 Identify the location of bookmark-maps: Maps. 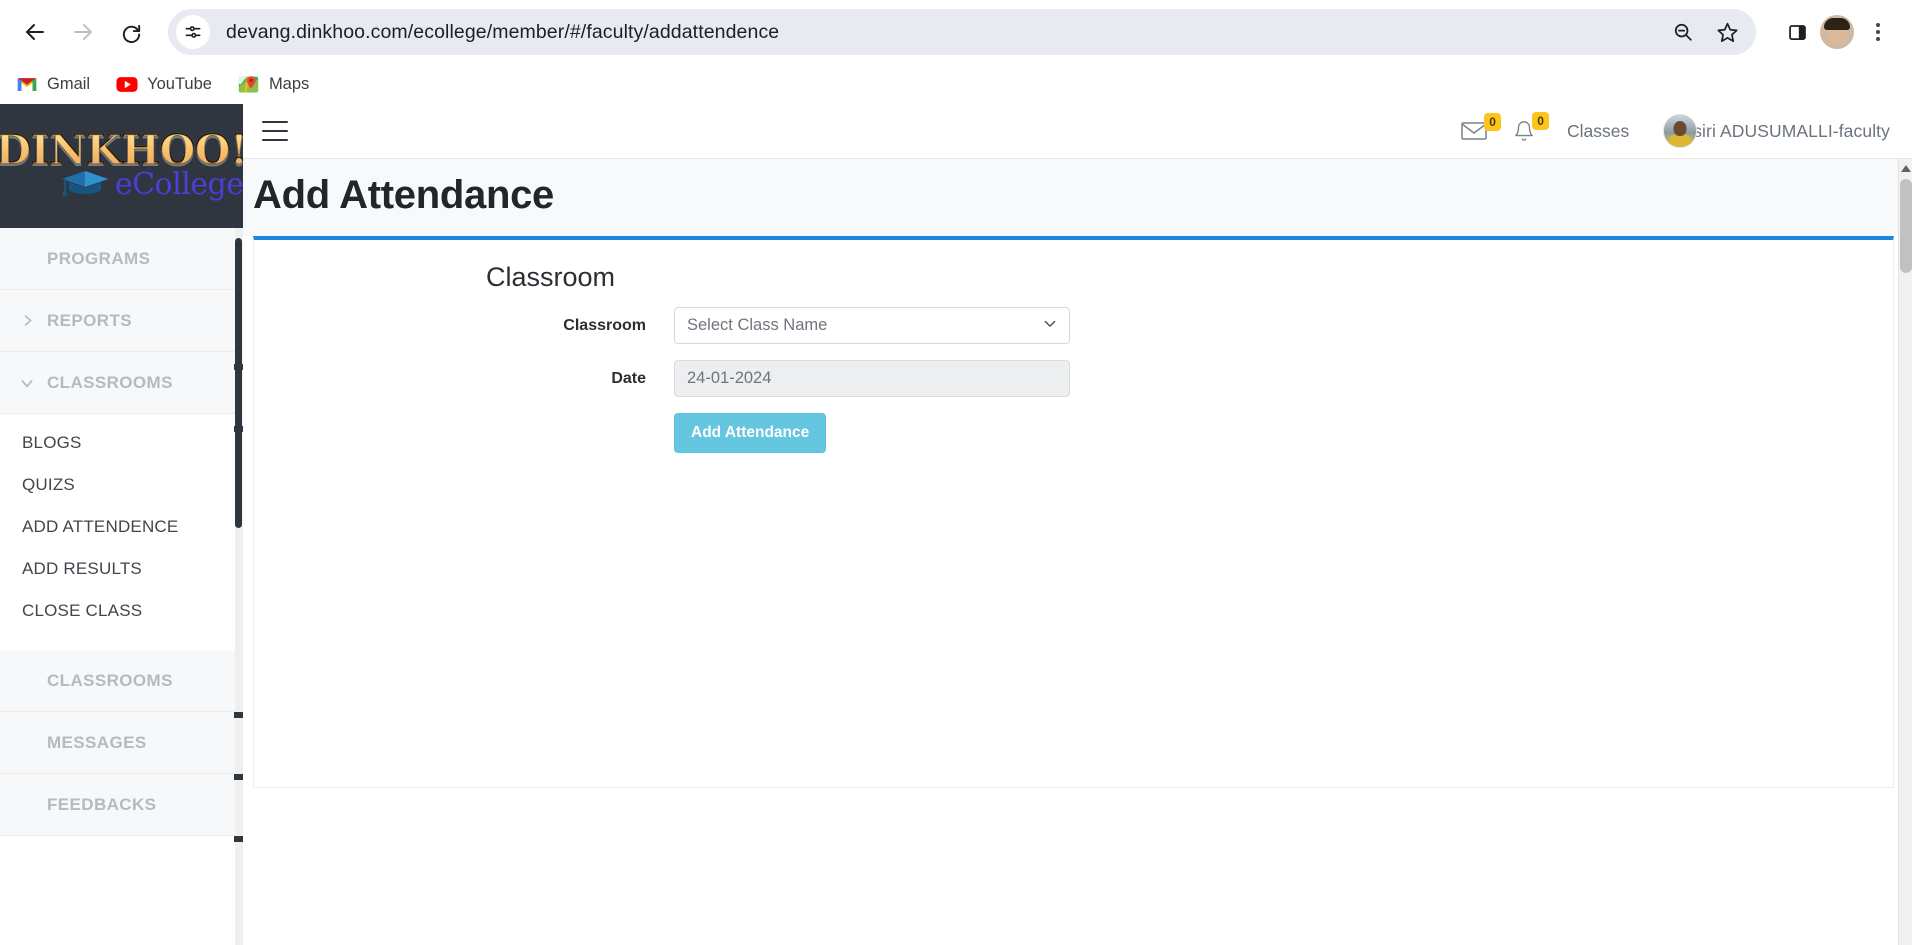
(273, 84).